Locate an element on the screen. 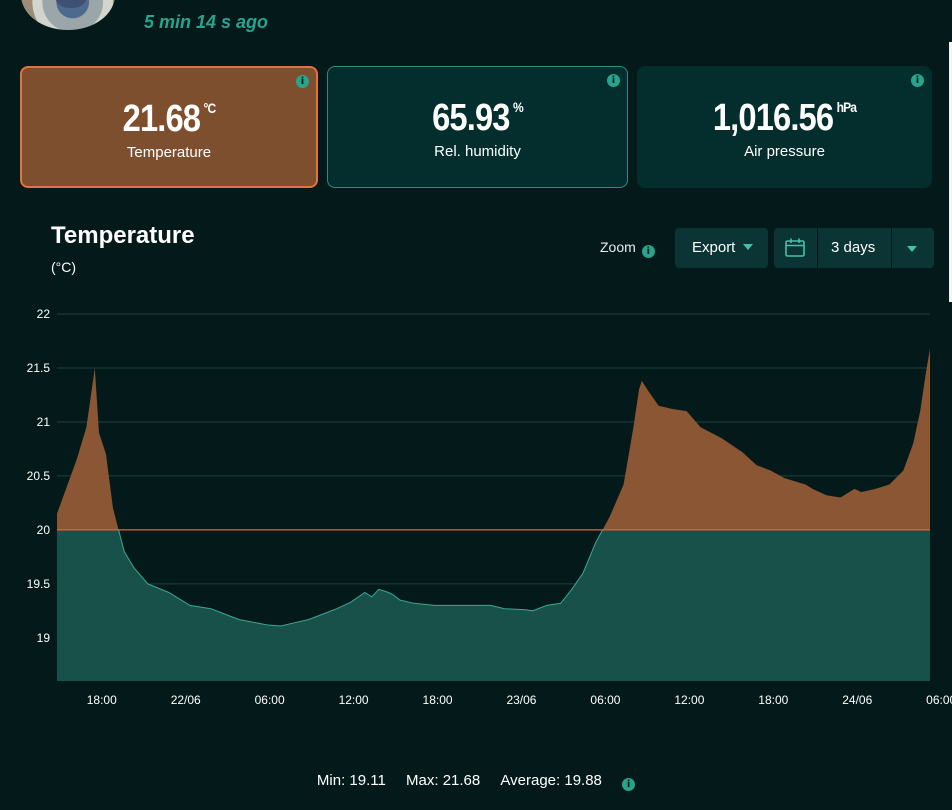 Image resolution: width=952 pixels, height=810 pixels. calendar-icon is located at coordinates (795, 247).